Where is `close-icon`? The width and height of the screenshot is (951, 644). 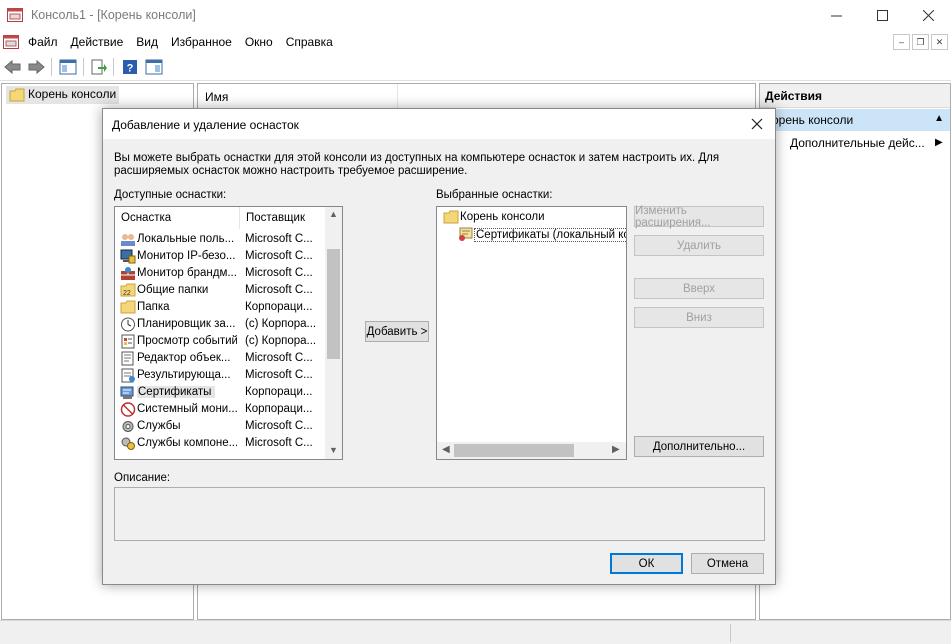 close-icon is located at coordinates (757, 124).